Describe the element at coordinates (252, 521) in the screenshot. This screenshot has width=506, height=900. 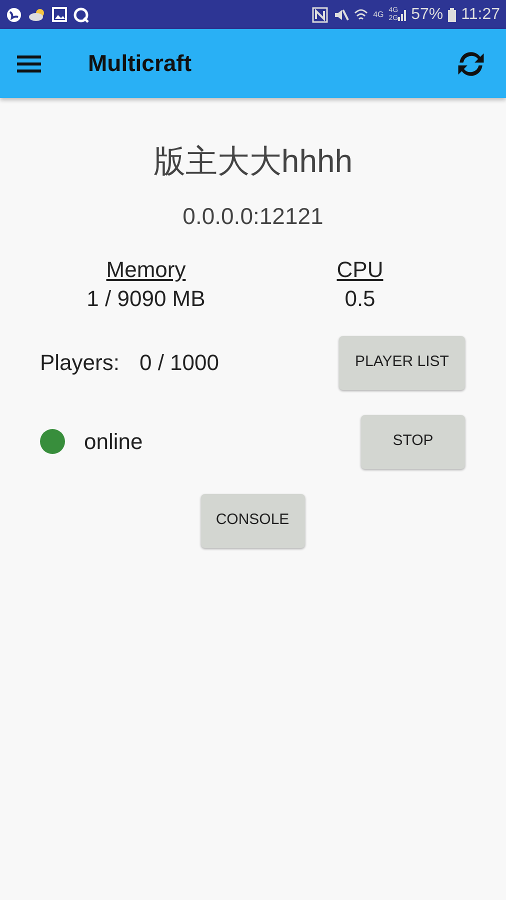
I see `console-button: CONSOLE` at that location.